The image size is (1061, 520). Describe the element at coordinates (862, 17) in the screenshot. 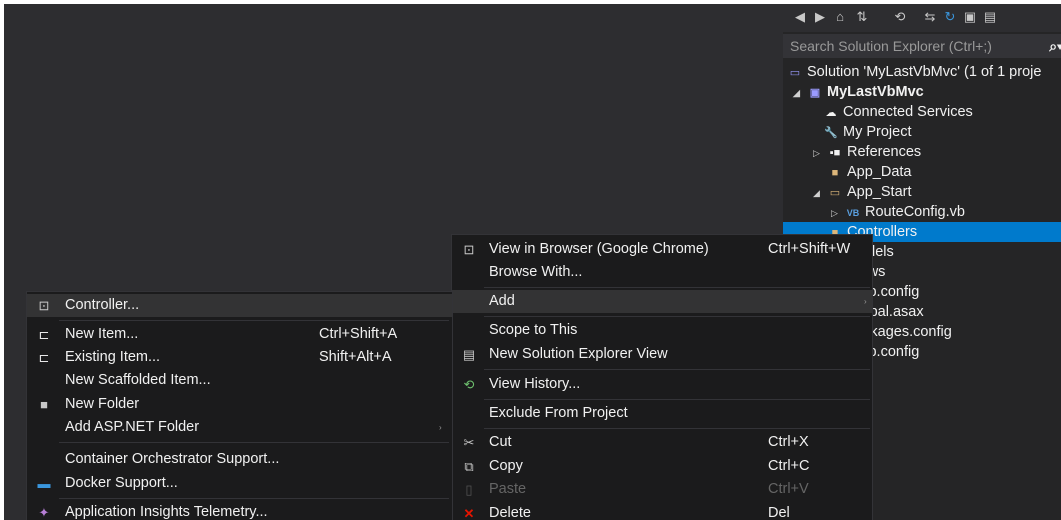

I see `sync-icon: ⇅` at that location.